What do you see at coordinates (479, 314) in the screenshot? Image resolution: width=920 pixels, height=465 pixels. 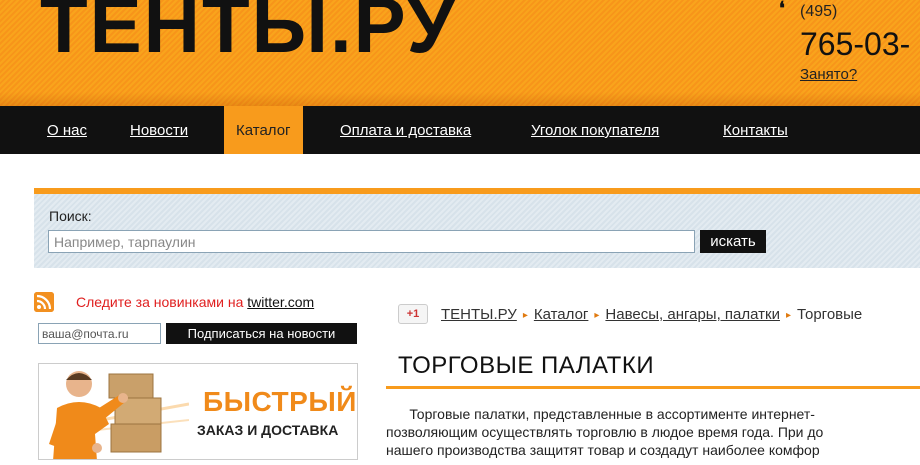 I see `breadcrumb-home: ТЕНТЫ.РУ` at bounding box center [479, 314].